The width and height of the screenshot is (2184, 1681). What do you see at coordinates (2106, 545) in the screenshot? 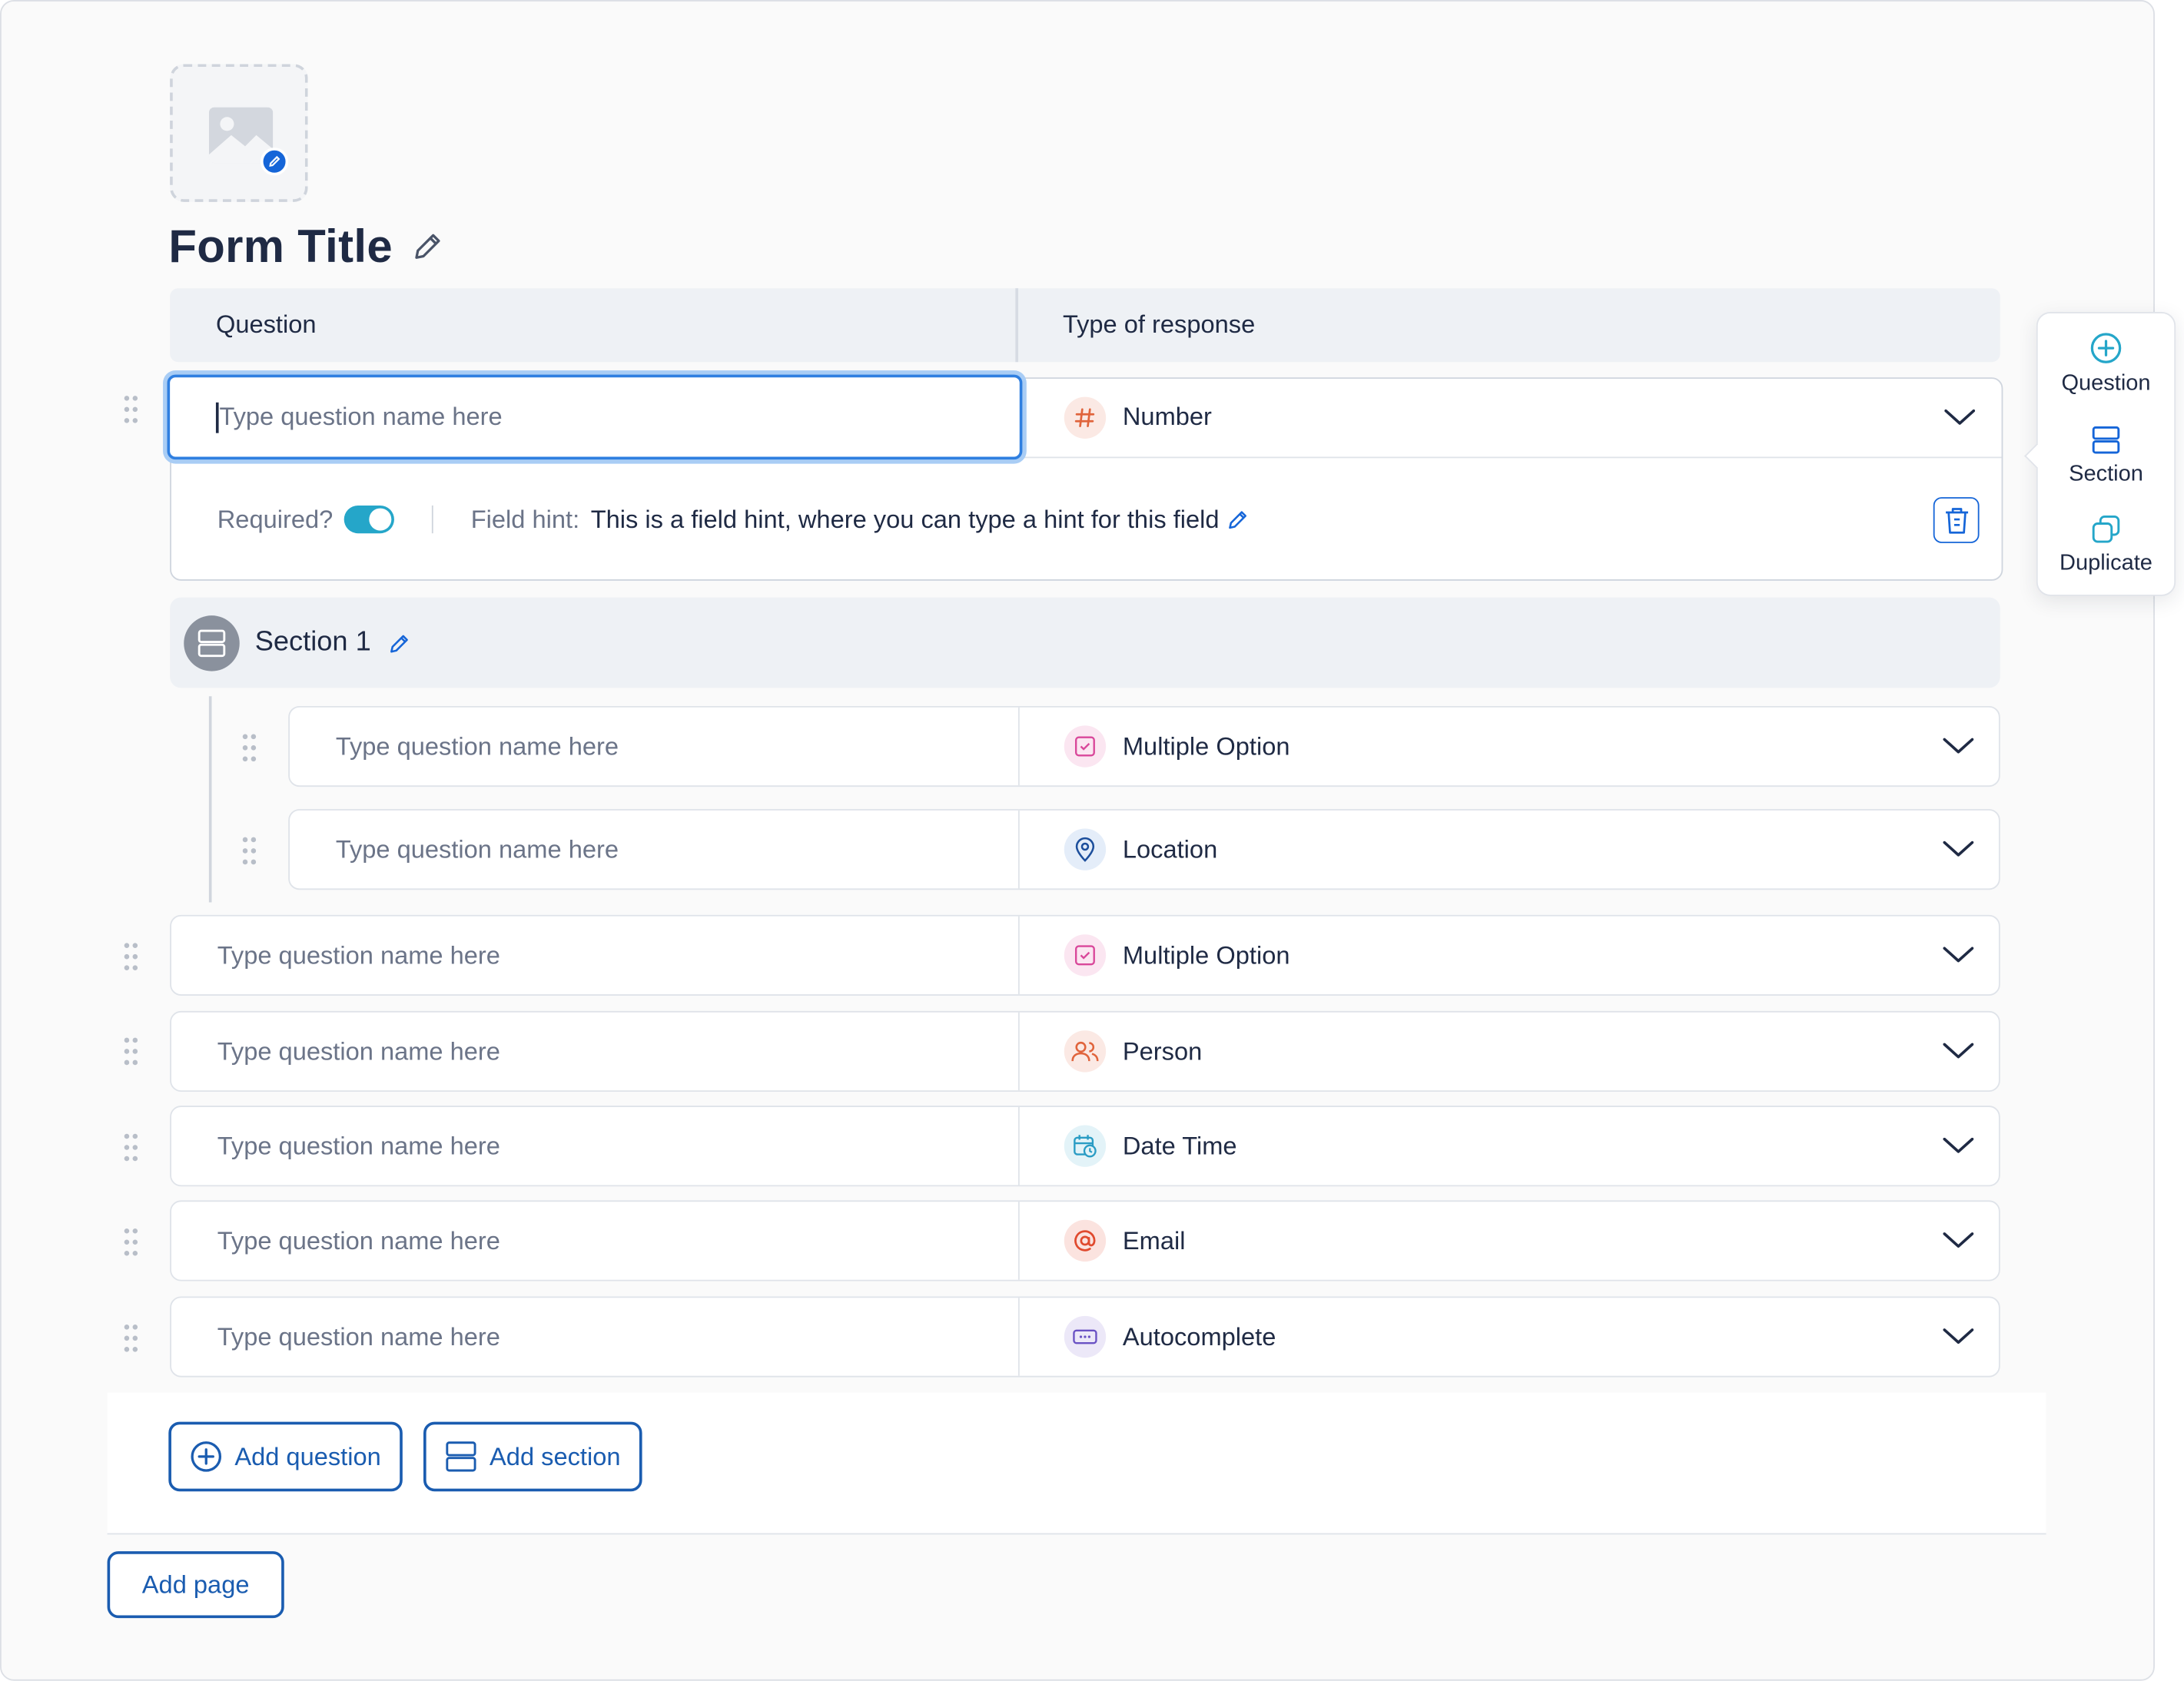
I see `toolbar-duplicate: Duplicate` at bounding box center [2106, 545].